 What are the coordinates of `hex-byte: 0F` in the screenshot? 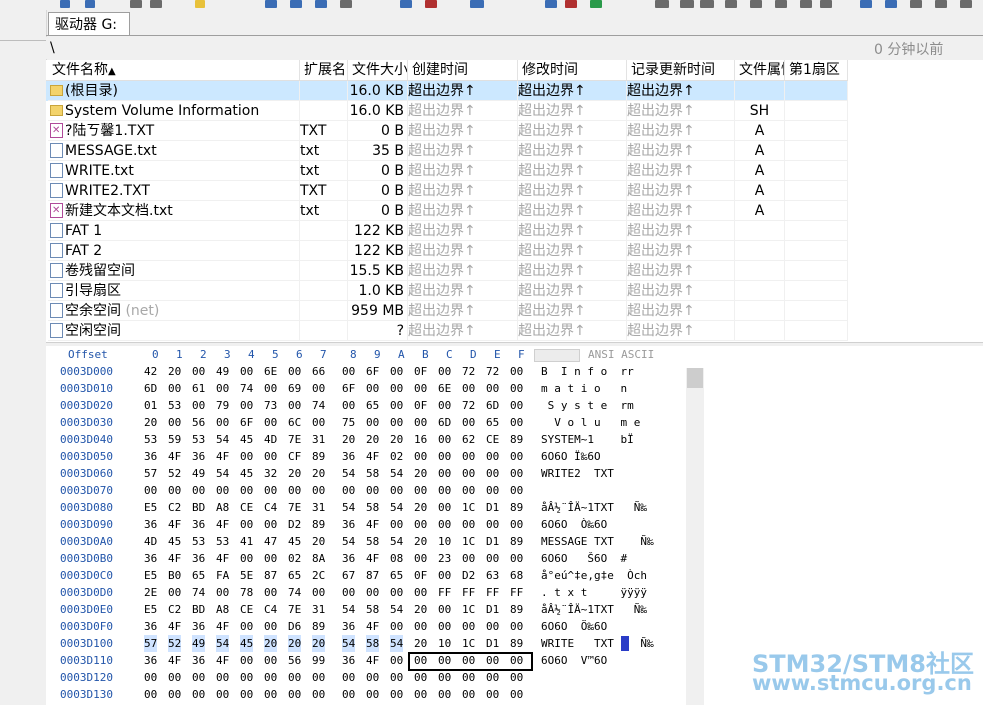 It's located at (420, 405).